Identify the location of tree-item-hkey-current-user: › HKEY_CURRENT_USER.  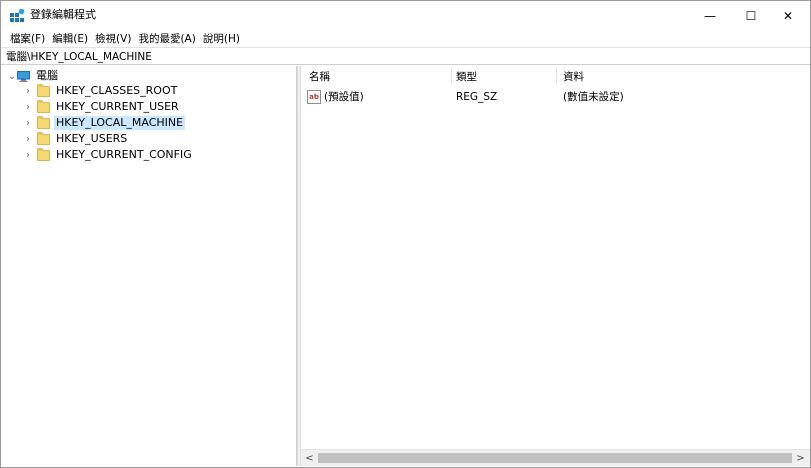
(102, 107).